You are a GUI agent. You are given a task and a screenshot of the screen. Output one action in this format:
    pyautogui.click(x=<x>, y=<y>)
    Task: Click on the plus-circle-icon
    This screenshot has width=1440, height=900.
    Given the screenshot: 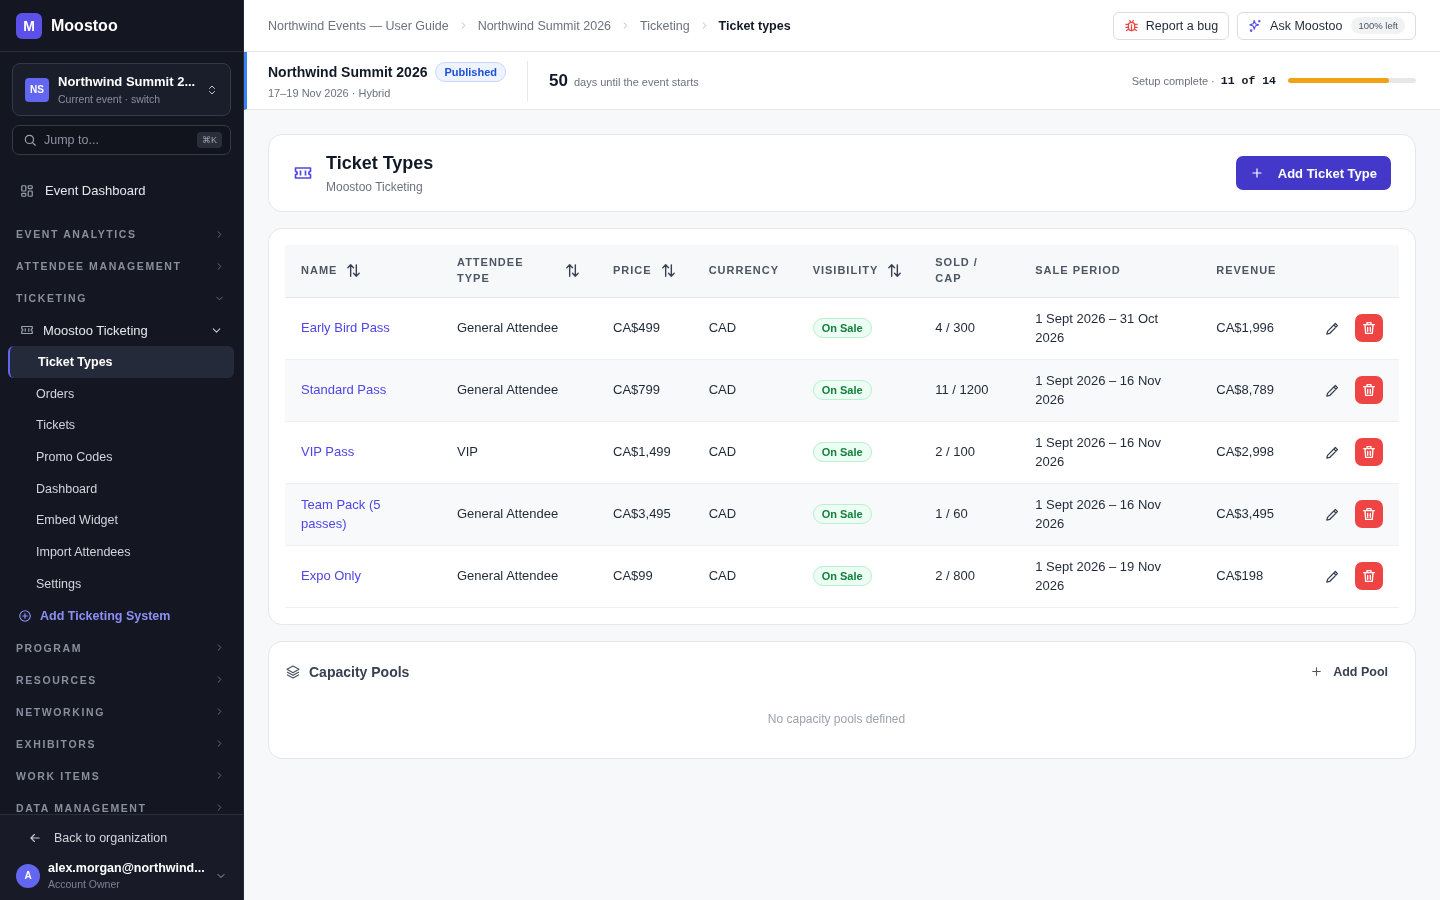 What is the action you would take?
    pyautogui.click(x=25, y=615)
    